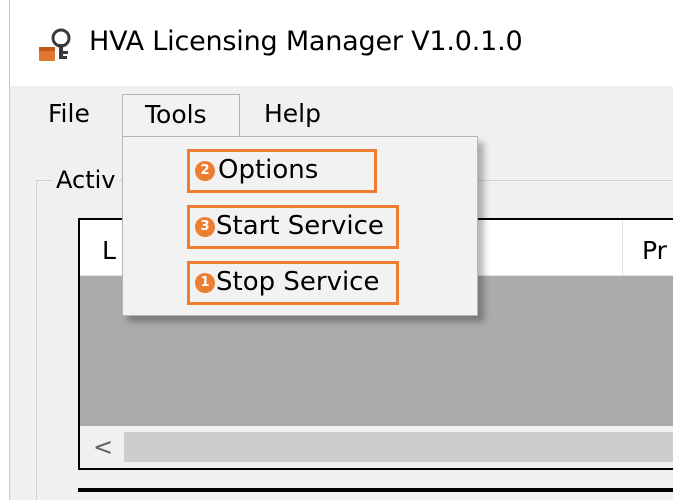 The width and height of the screenshot is (673, 500). I want to click on menu-tools: Tools, so click(181, 117).